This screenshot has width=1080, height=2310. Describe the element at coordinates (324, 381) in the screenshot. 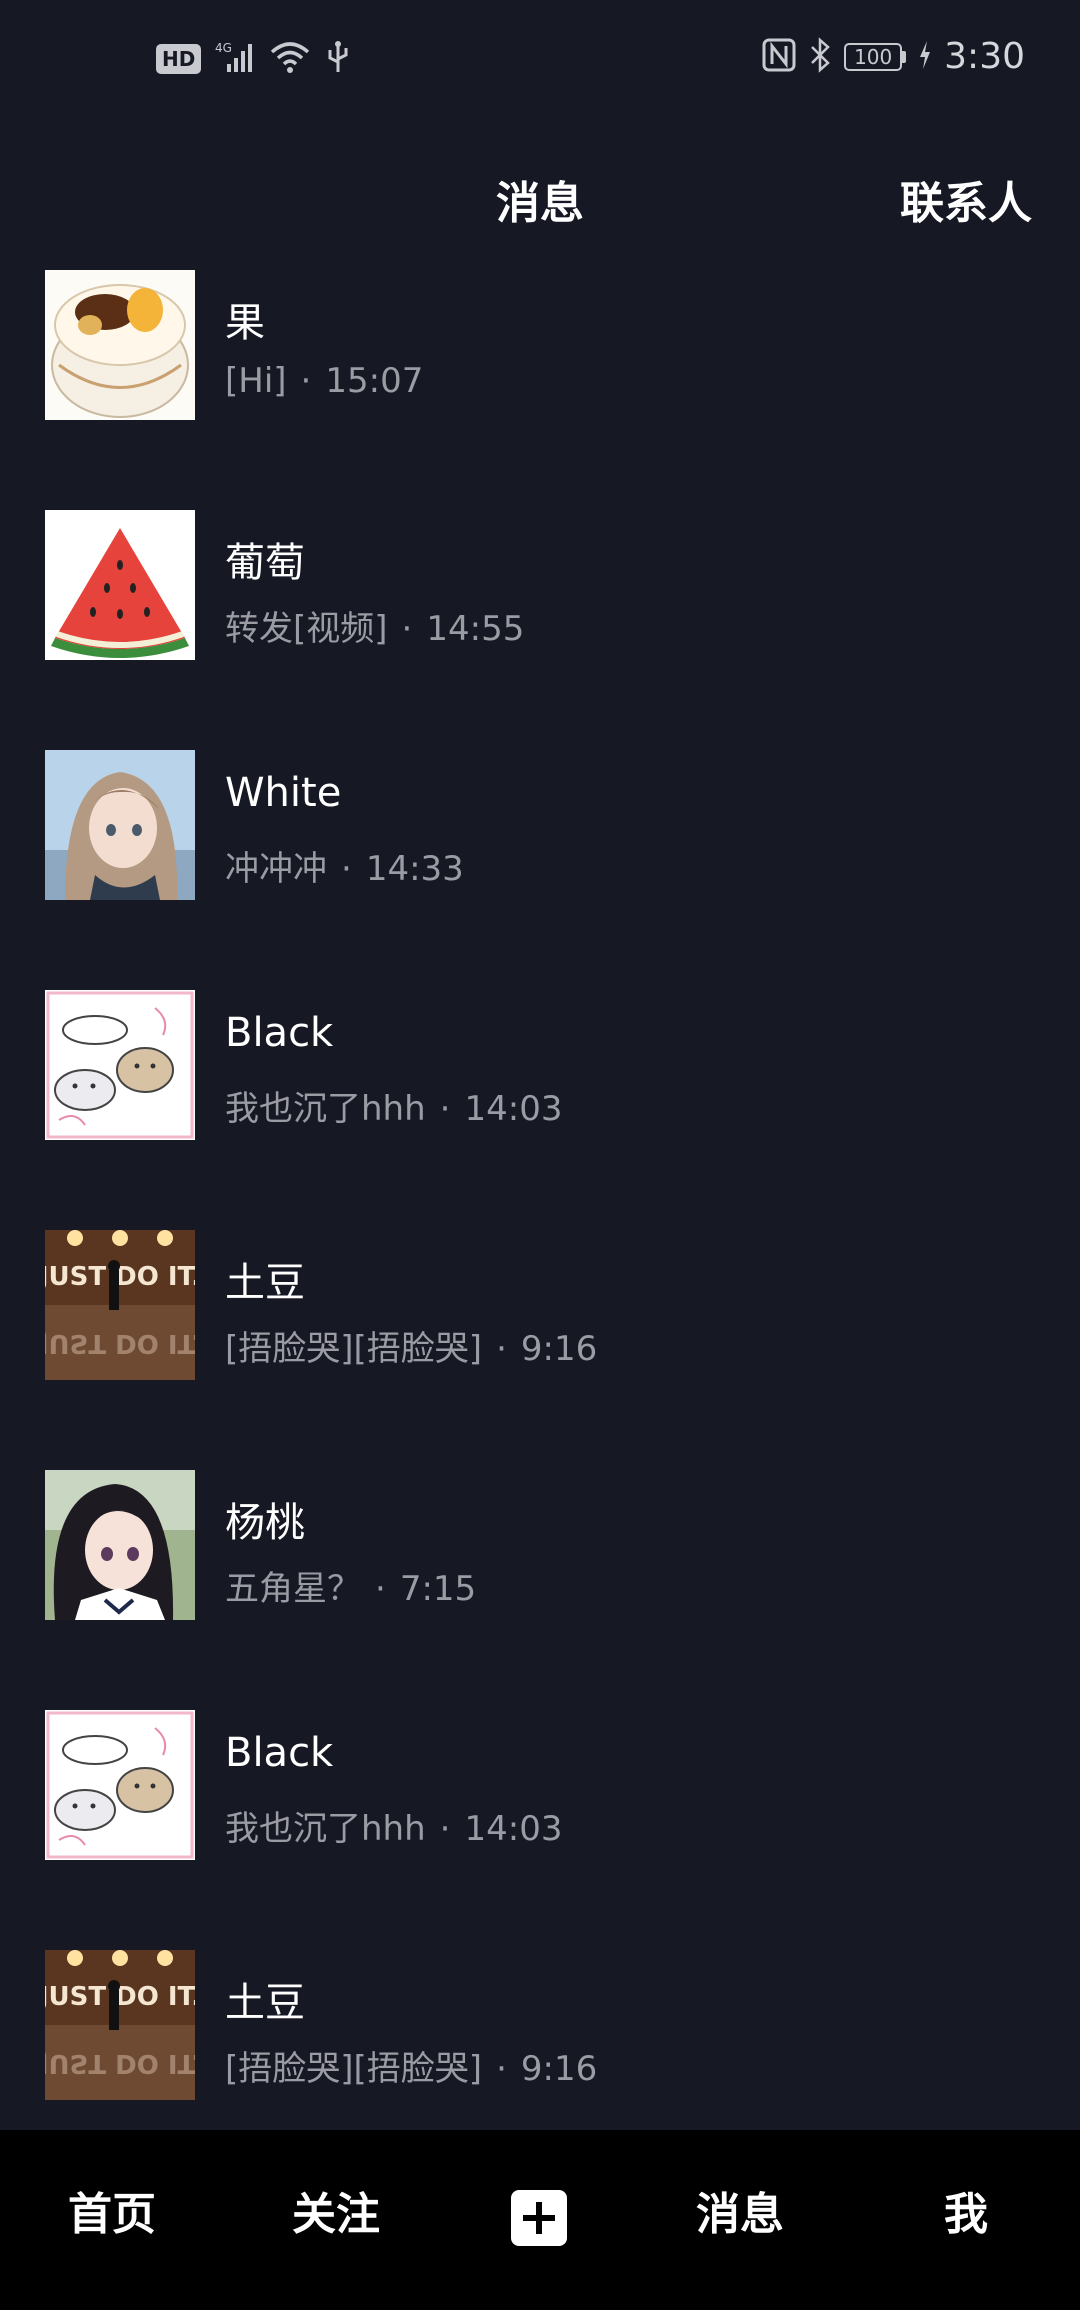

I see `message-preview-line: [Hi] · 15:07` at that location.